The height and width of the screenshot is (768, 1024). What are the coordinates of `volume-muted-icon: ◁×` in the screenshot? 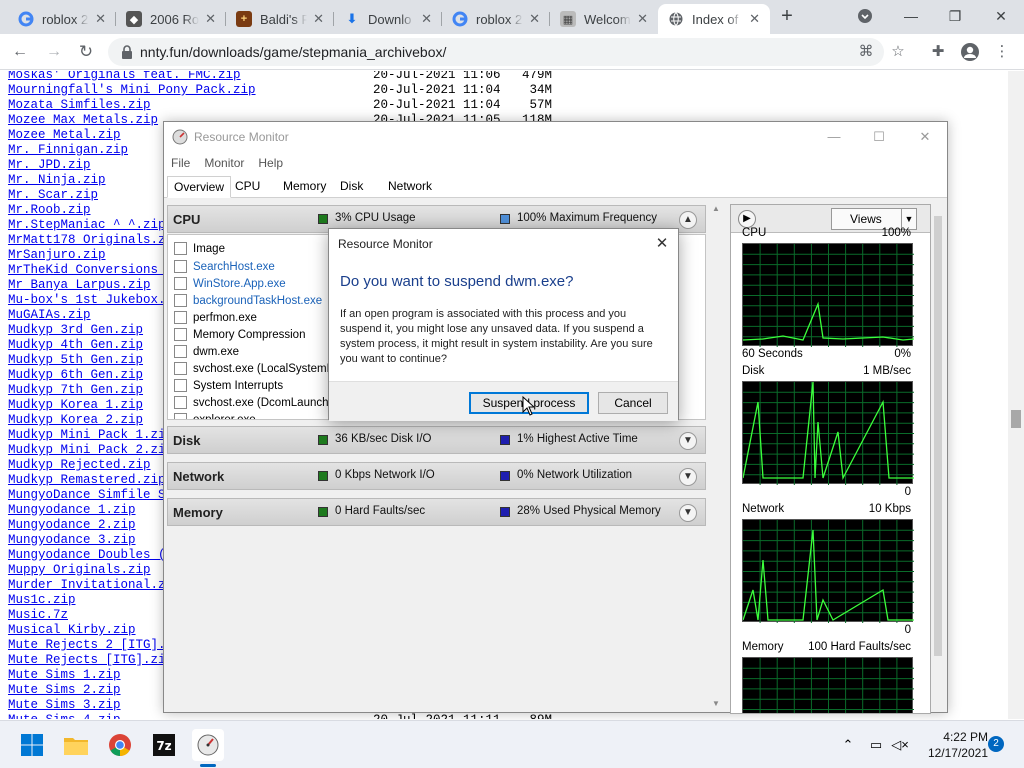 It's located at (900, 745).